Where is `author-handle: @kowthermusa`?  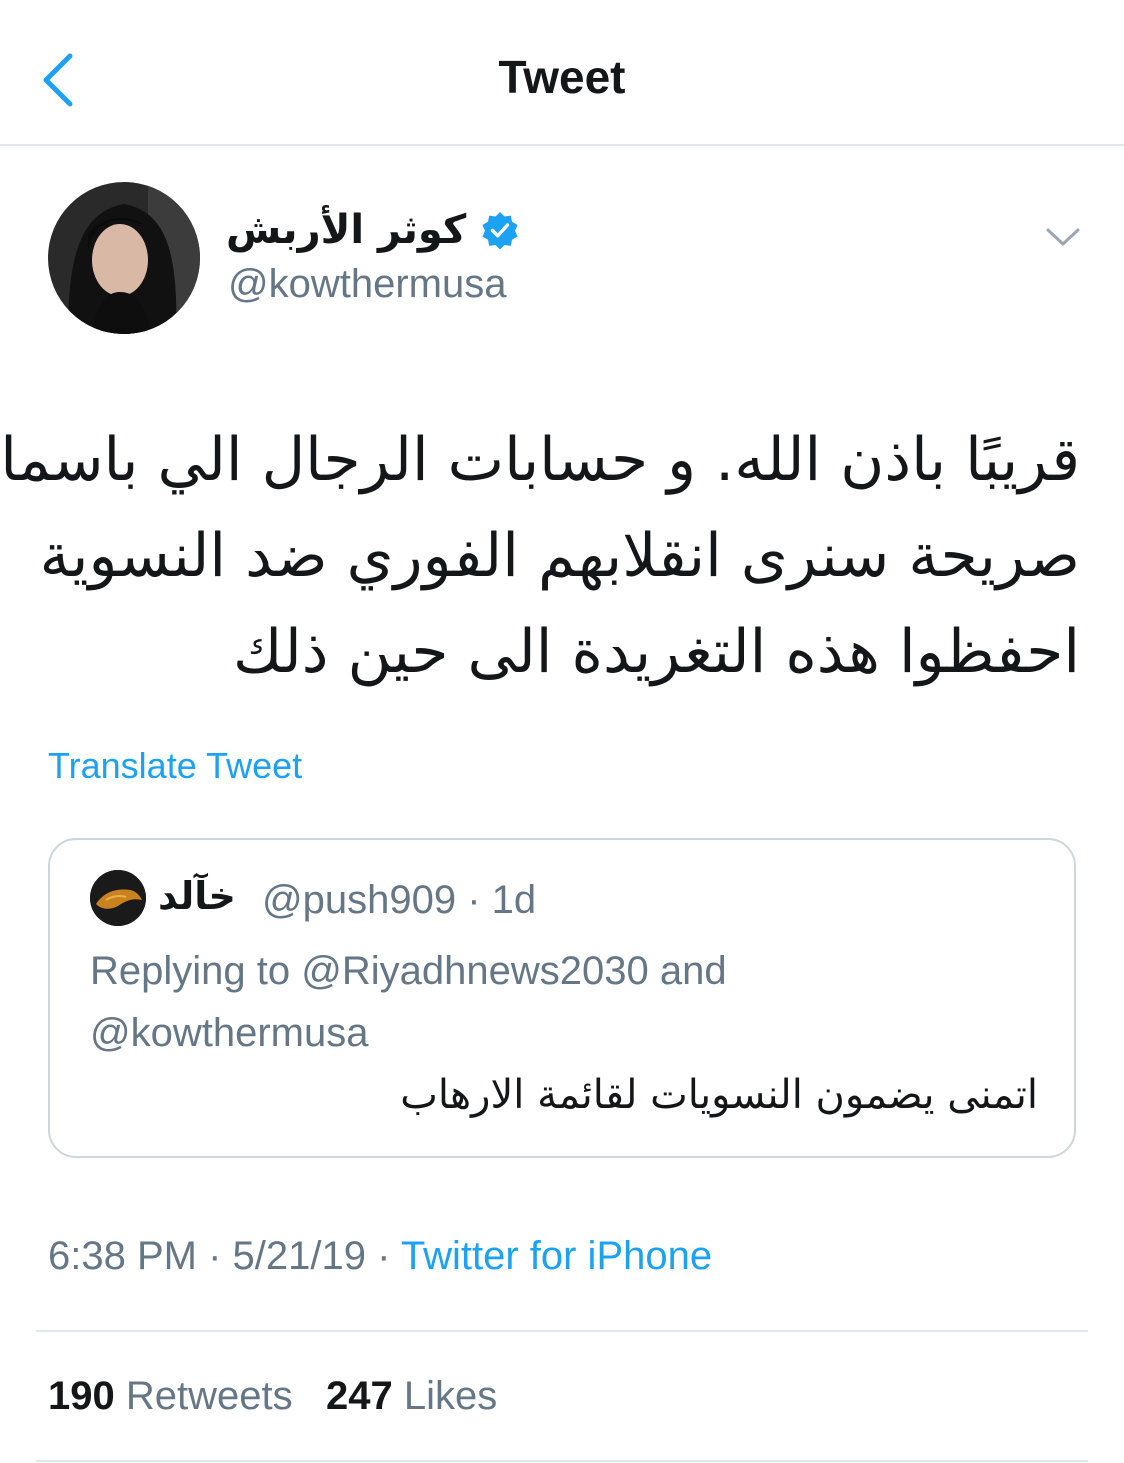
author-handle: @kowthermusa is located at coordinates (367, 284).